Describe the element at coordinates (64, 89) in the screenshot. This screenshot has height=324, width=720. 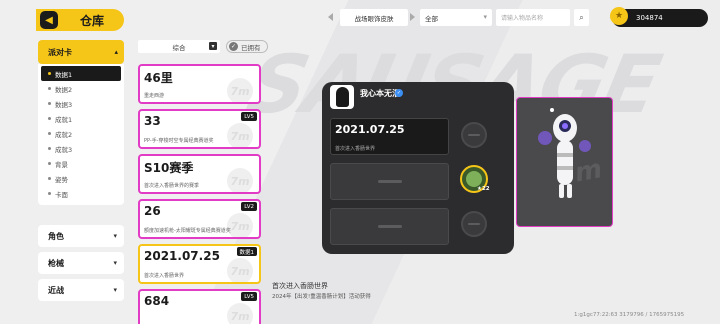
I see `sidebar-item-label: 数据2` at that location.